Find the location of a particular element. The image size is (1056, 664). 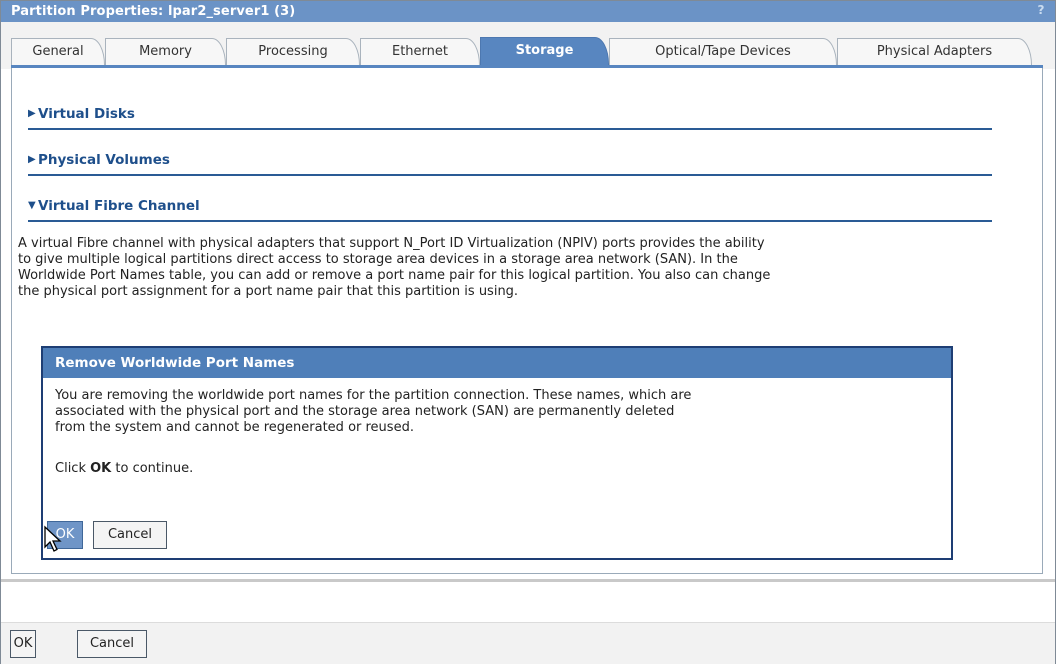

dialog-title: Remove Worldwide Port Names is located at coordinates (497, 363).